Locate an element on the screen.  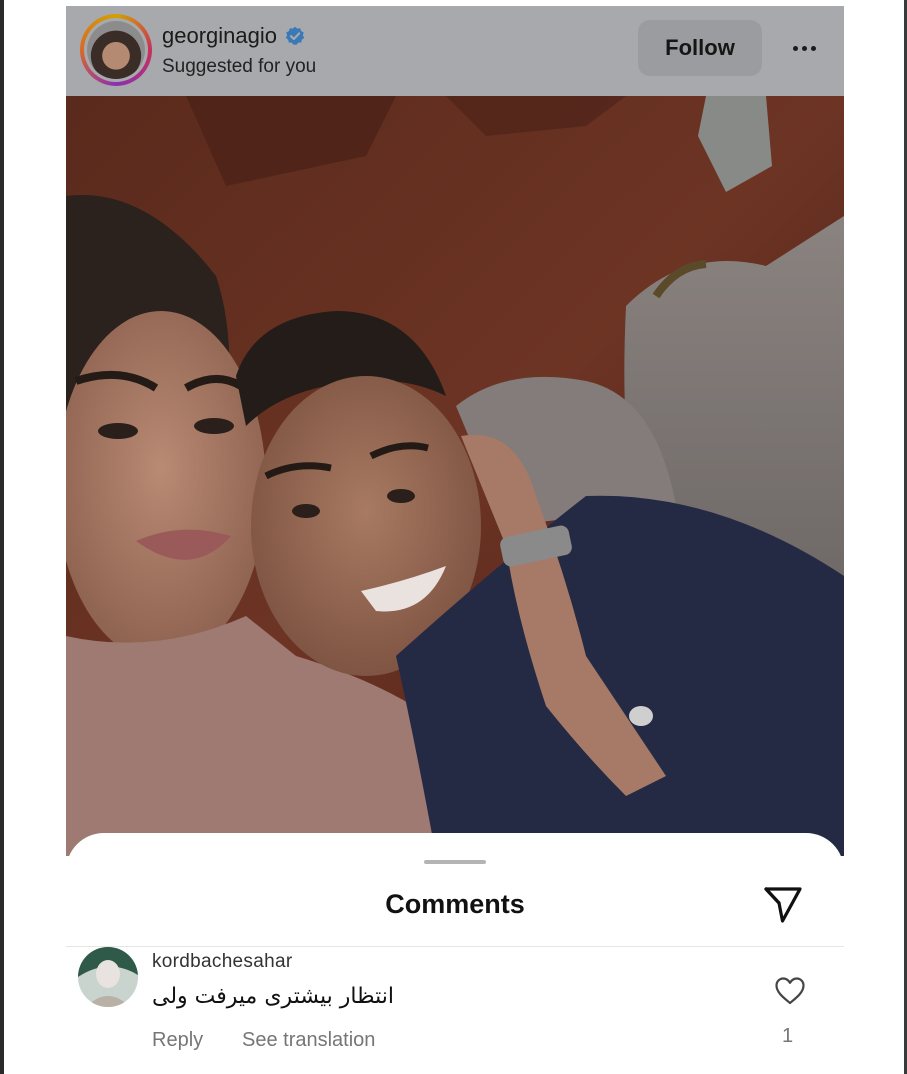
commenter-avatar-image is located at coordinates (108, 977).